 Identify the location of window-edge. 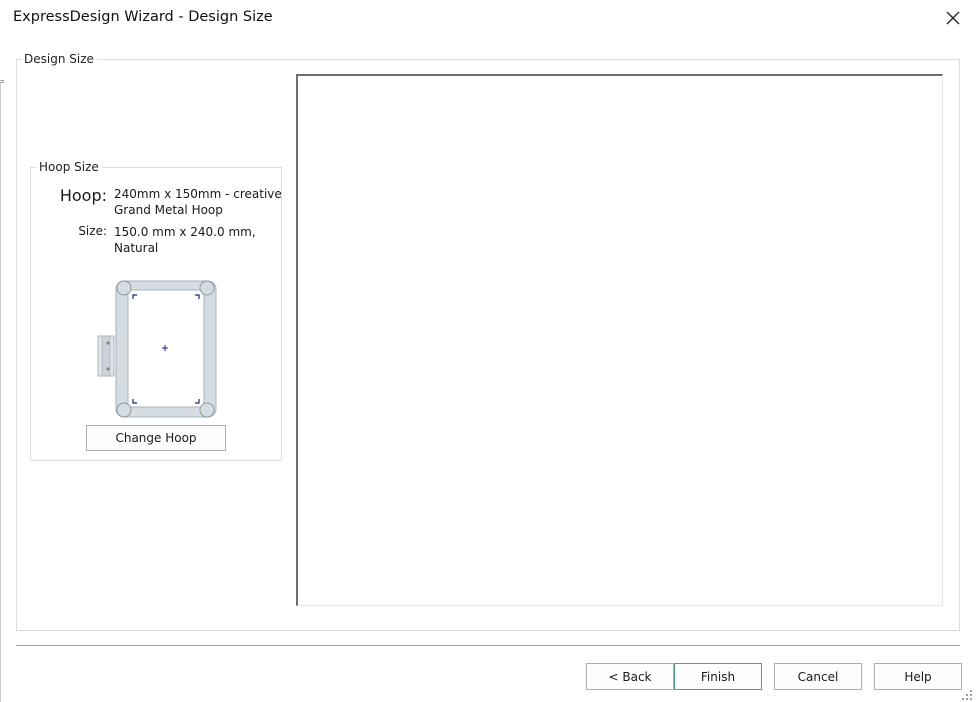
(2, 391).